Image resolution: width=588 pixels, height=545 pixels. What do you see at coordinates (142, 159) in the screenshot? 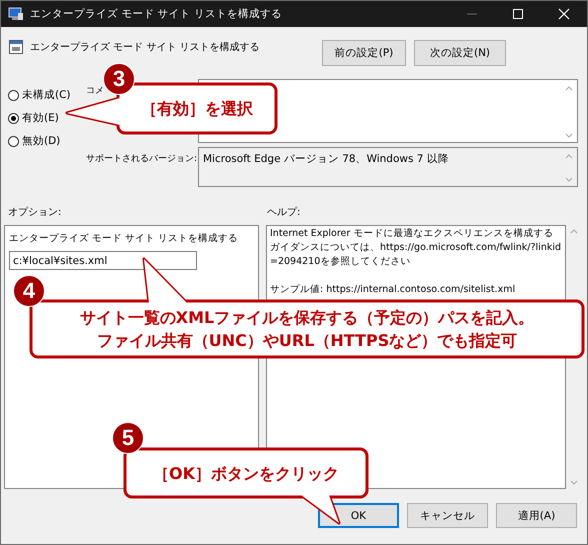
I see `supported-label: サポートされるバージョン:` at bounding box center [142, 159].